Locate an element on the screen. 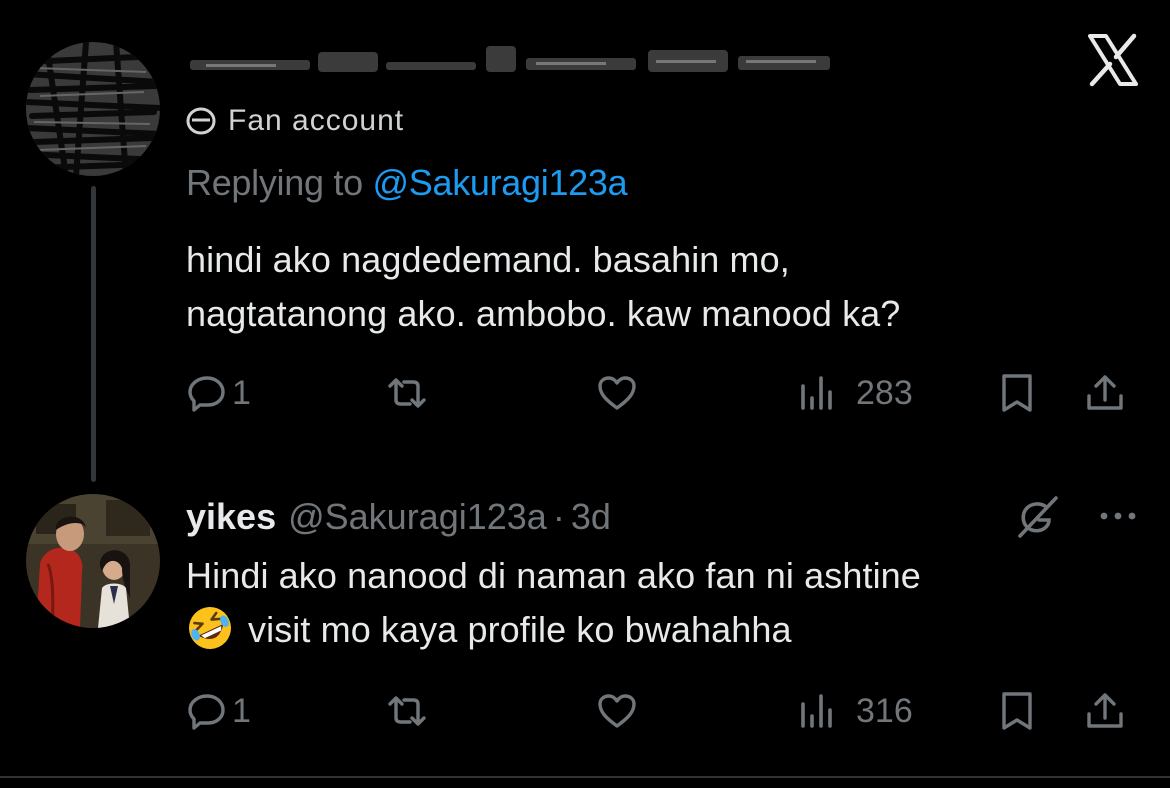 Image resolution: width=1170 pixels, height=788 pixels. display-name: yikes is located at coordinates (231, 517).